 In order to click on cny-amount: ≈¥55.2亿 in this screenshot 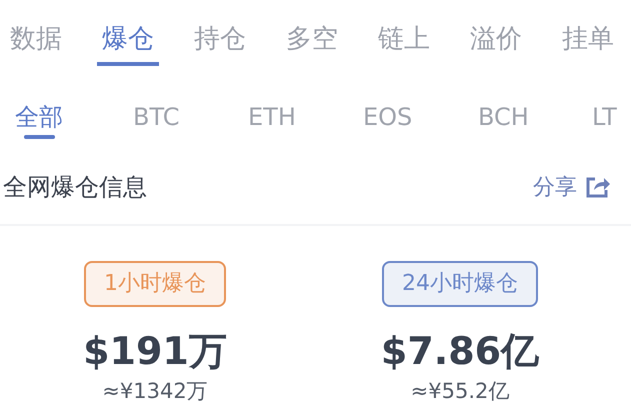, I will do `click(460, 391)`.